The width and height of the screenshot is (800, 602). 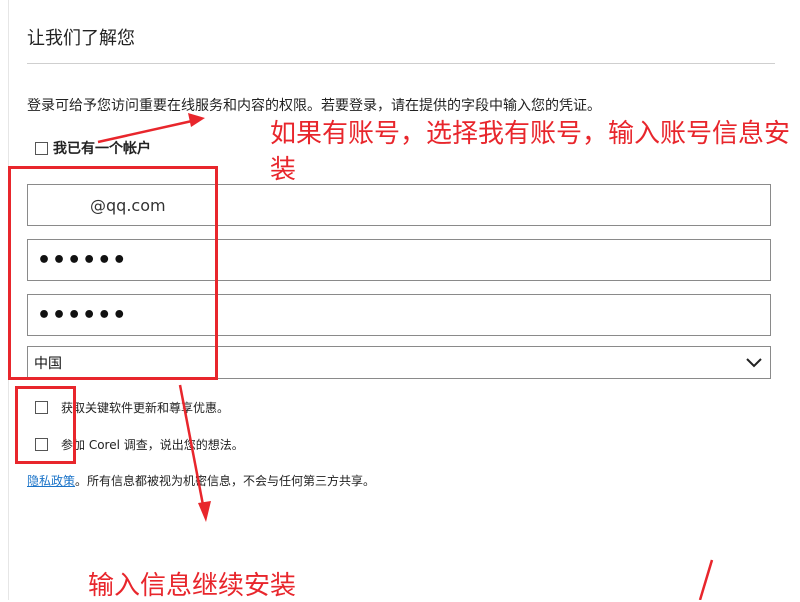 I want to click on annotation-arrow-corner, so click(x=706, y=579).